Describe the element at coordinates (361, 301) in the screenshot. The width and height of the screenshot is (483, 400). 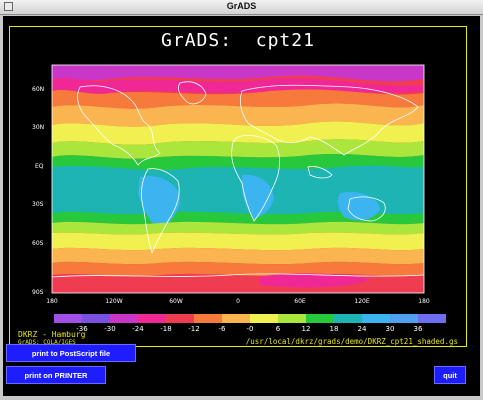
I see `lon-label: 120E` at that location.